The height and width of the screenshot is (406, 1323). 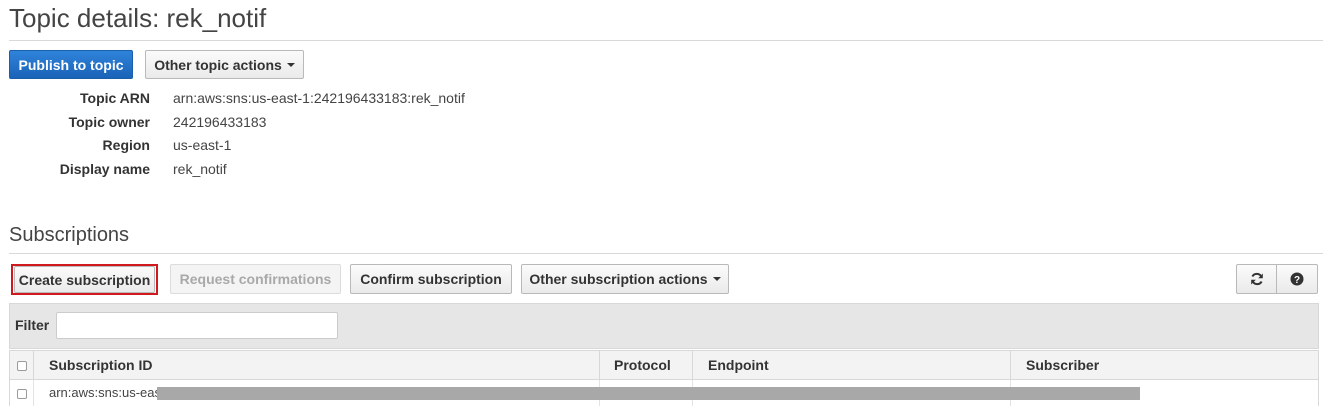 I want to click on refresh-icon, so click(x=1257, y=279).